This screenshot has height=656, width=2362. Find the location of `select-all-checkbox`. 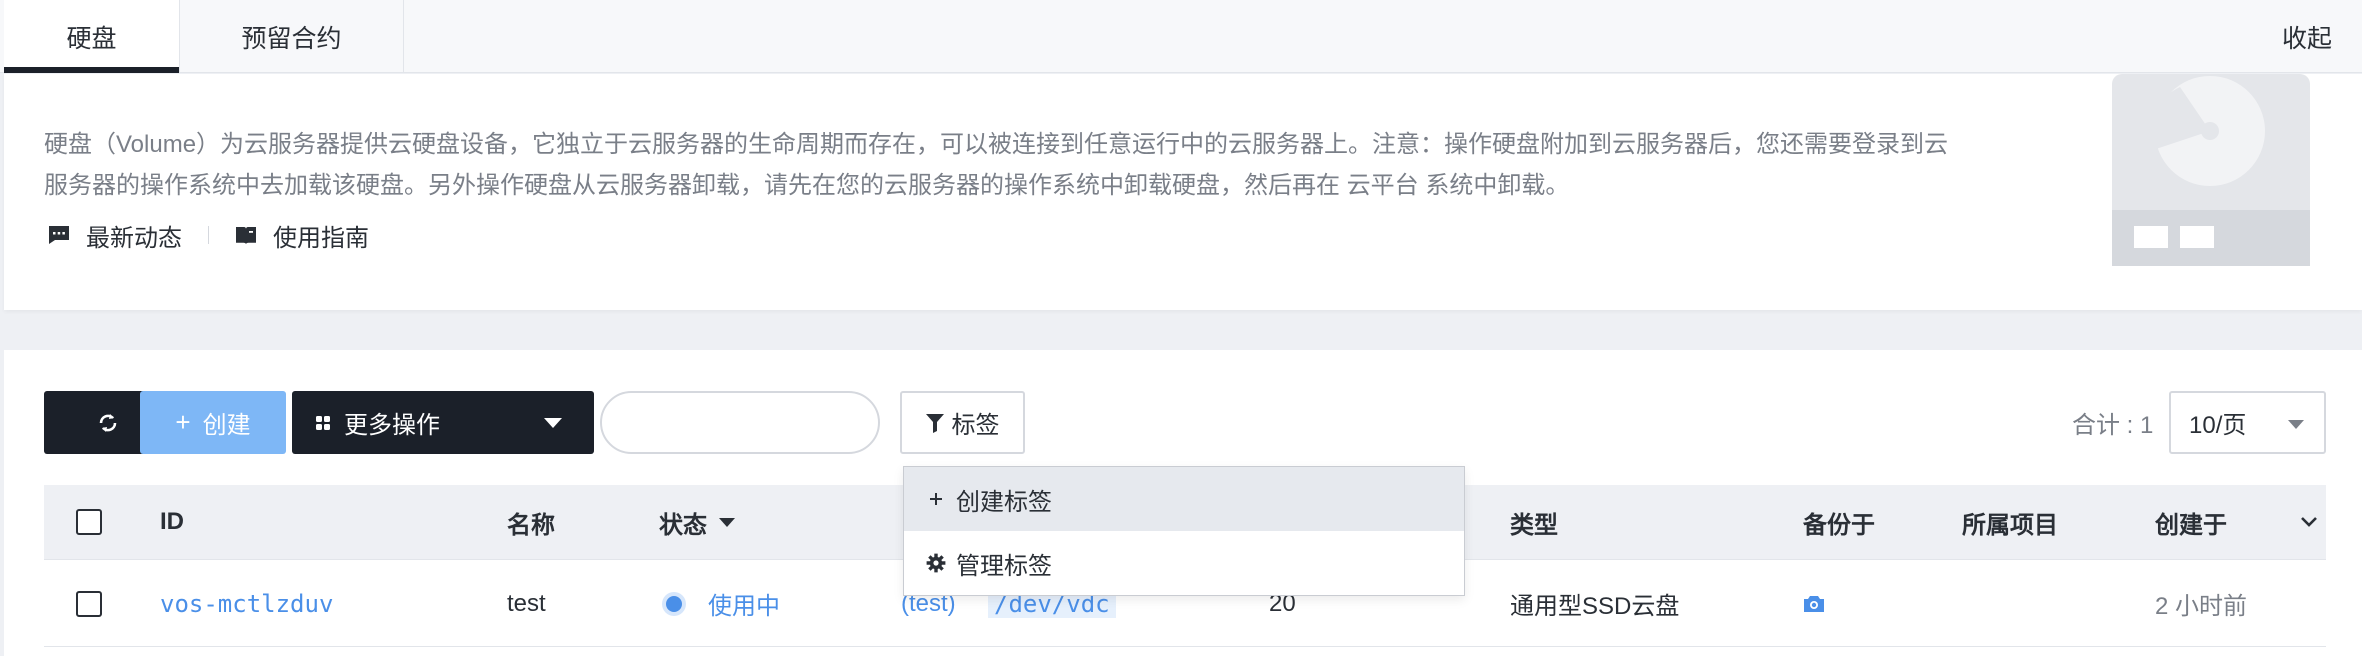

select-all-checkbox is located at coordinates (89, 522).